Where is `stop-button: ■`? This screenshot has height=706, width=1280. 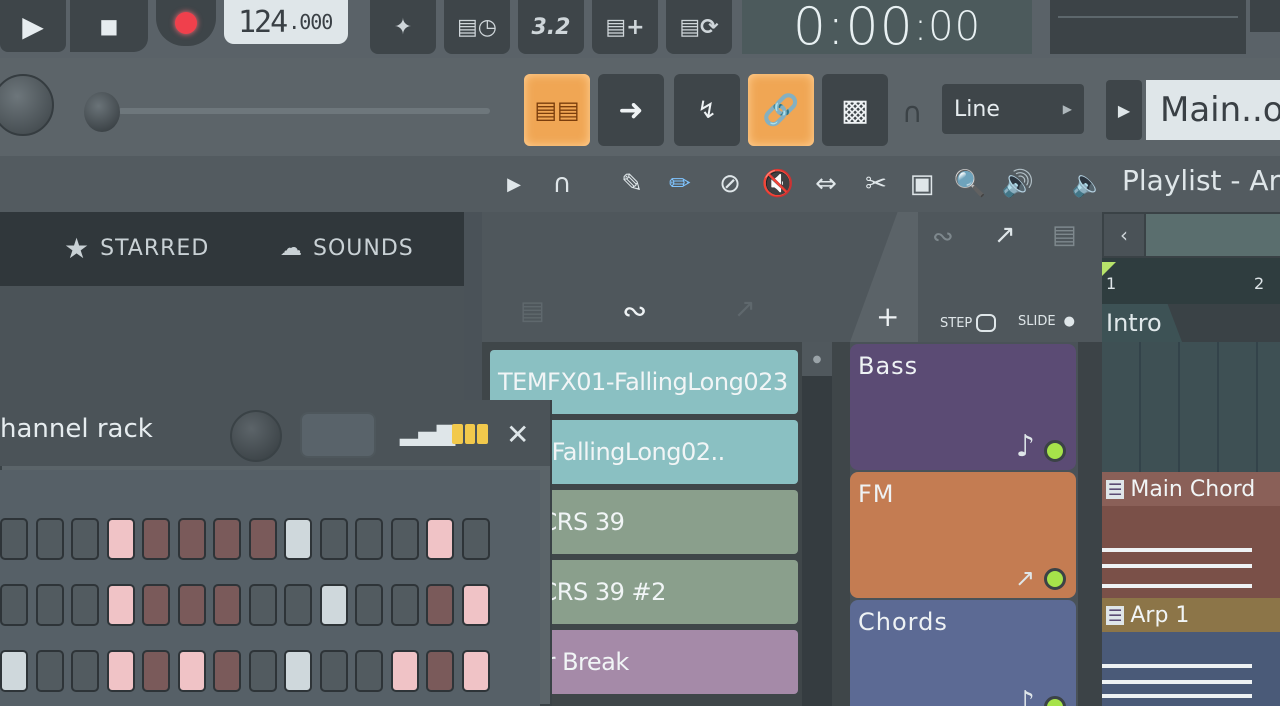
stop-button: ■ is located at coordinates (109, 26).